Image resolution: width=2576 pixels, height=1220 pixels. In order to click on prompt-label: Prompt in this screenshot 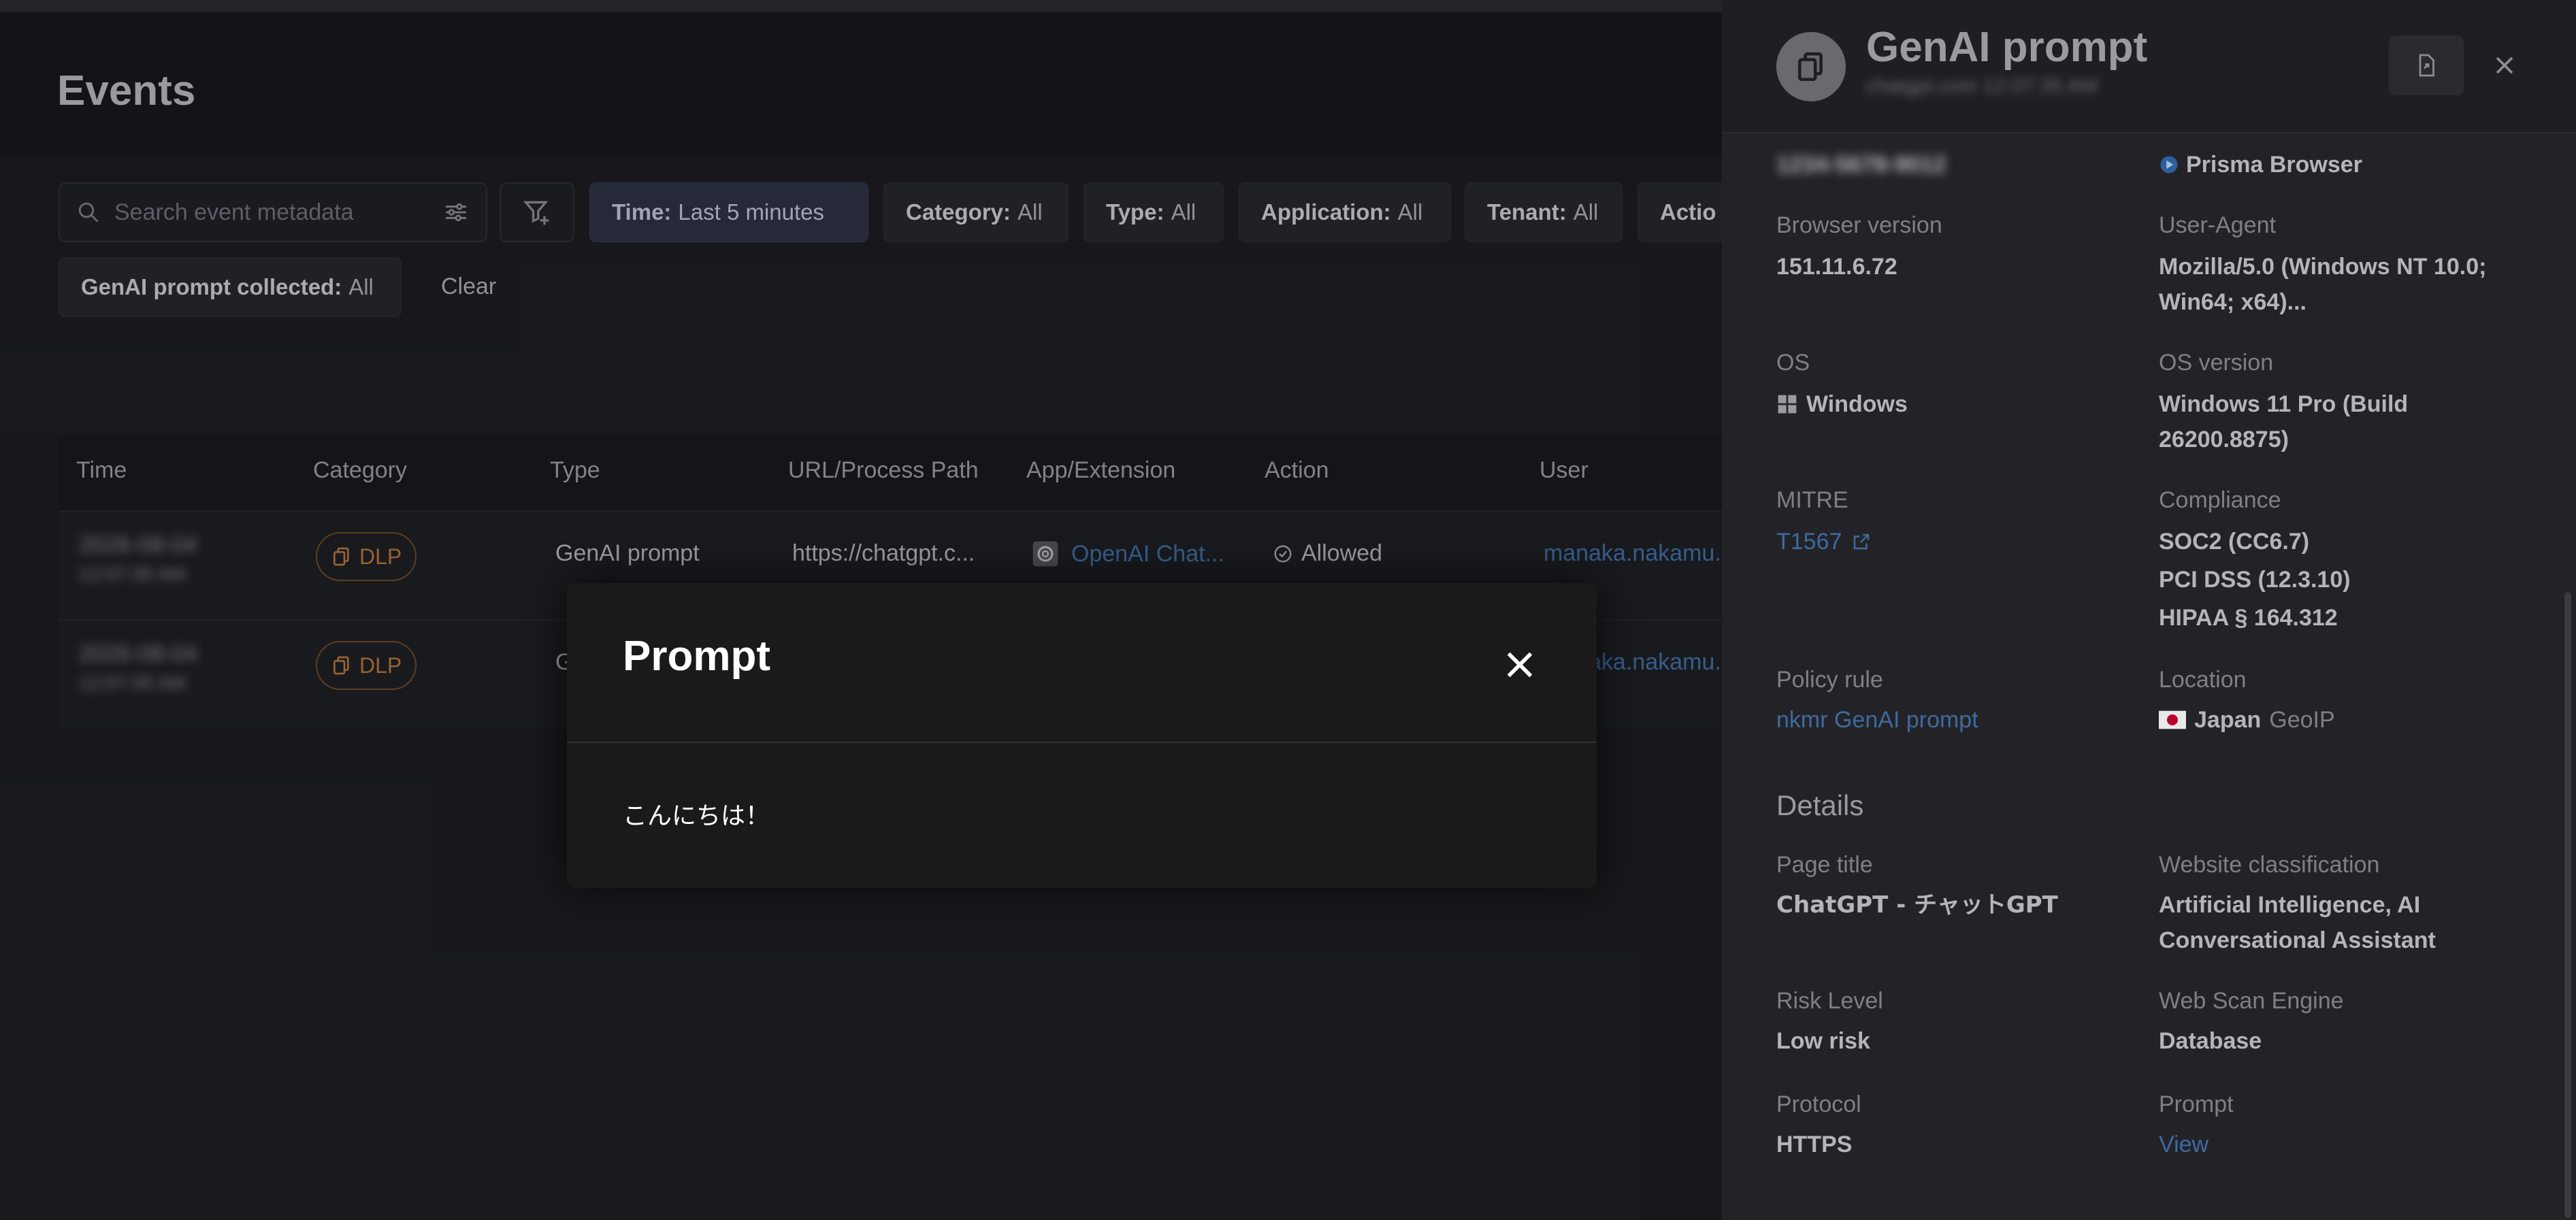, I will do `click(2196, 1104)`.